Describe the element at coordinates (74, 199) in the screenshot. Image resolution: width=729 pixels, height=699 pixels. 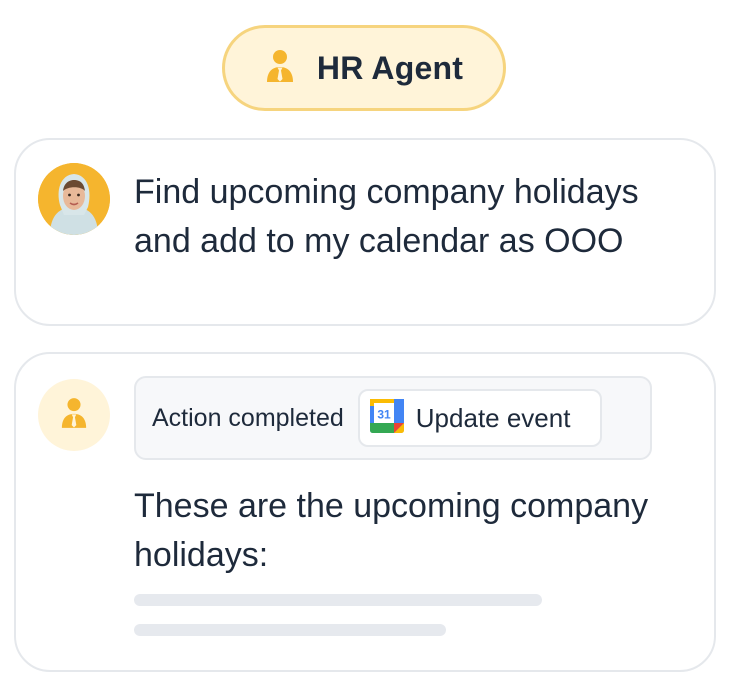
I see `user-avatar` at that location.